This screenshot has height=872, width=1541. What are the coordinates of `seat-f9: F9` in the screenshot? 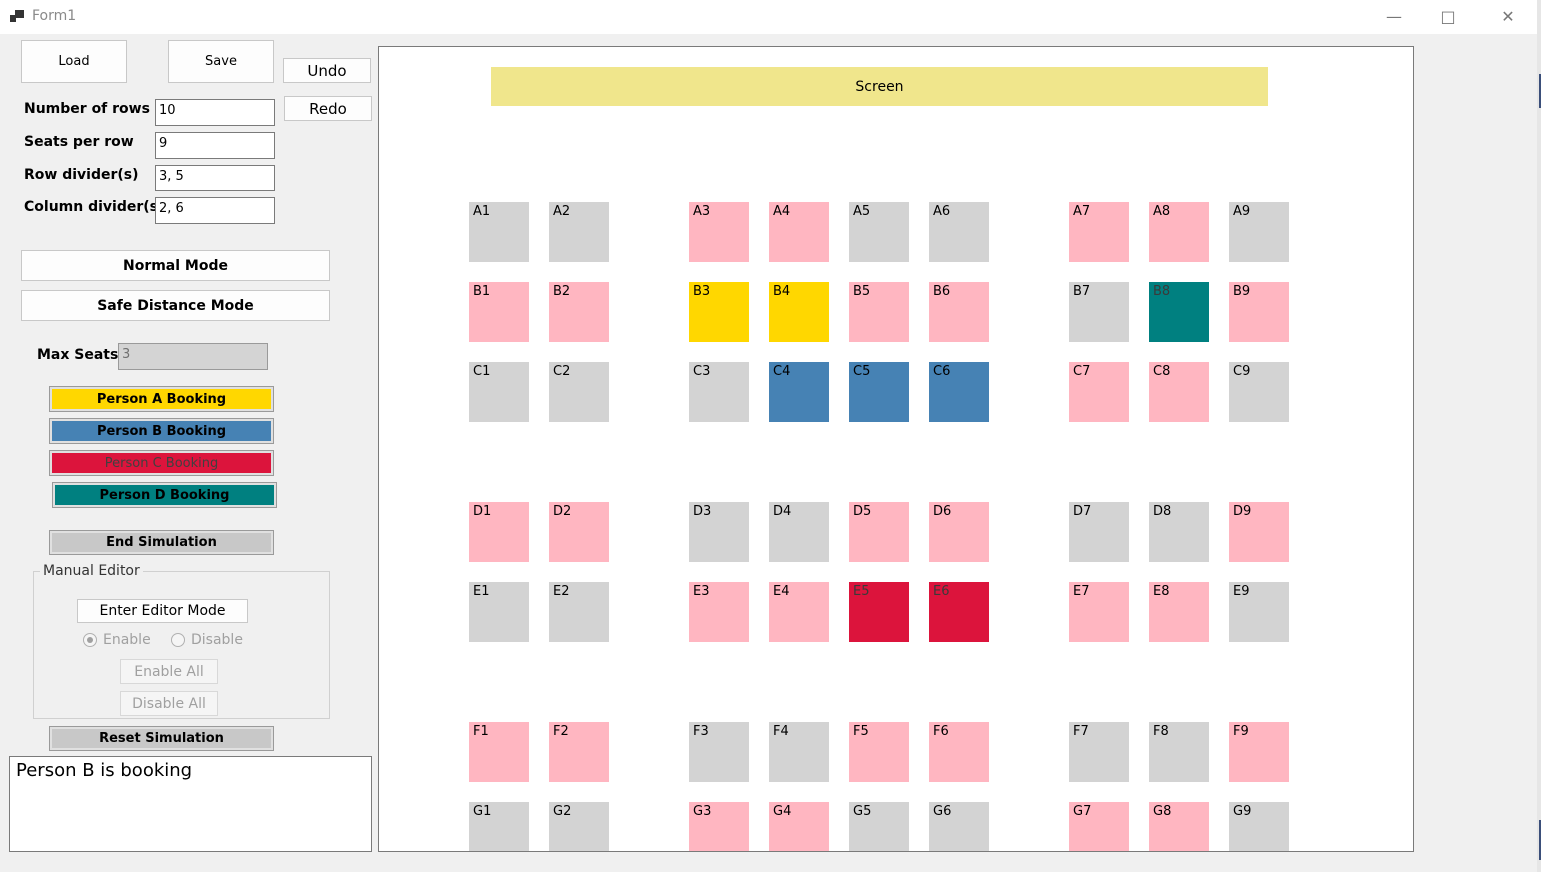 It's located at (1259, 752).